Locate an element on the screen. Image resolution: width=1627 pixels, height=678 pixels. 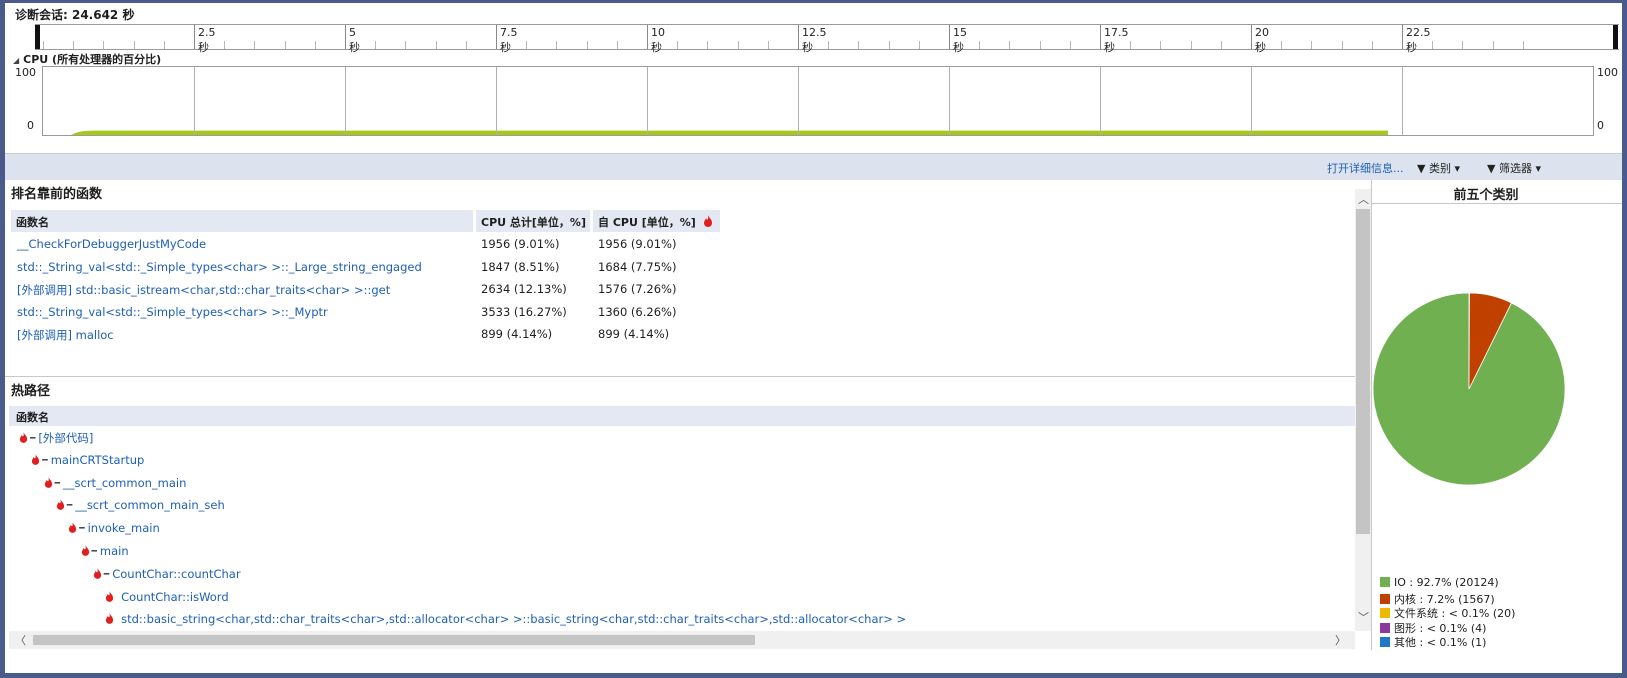
self-cpu-value: 1956 (9.01%) is located at coordinates (637, 244).